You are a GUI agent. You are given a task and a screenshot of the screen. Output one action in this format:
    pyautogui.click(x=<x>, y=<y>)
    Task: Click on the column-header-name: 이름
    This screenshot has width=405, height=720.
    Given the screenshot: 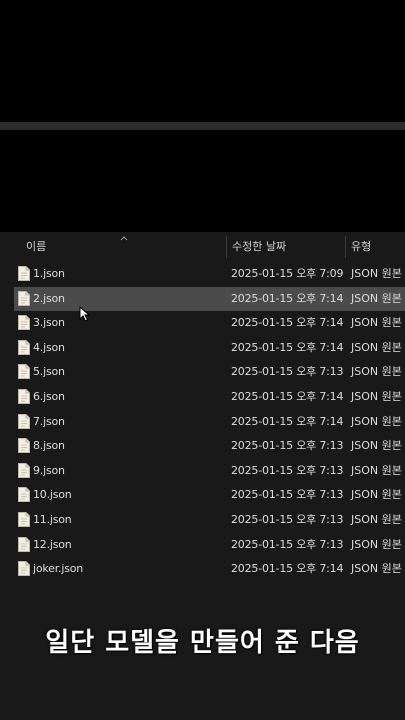 What is the action you would take?
    pyautogui.click(x=36, y=247)
    